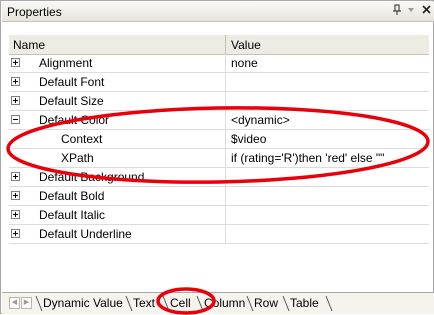 This screenshot has height=315, width=434. I want to click on property-value: if (rating='R')then 'red' else "", so click(307, 158).